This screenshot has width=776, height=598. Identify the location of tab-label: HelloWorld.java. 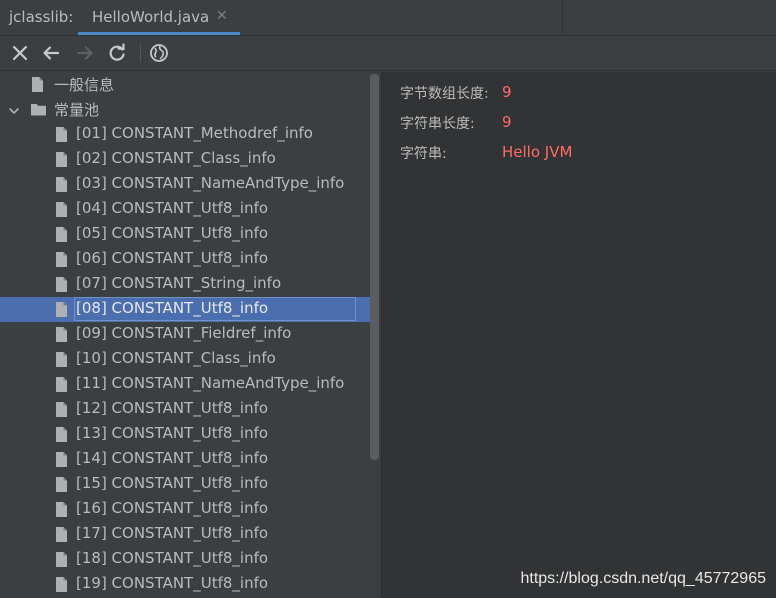
(151, 17).